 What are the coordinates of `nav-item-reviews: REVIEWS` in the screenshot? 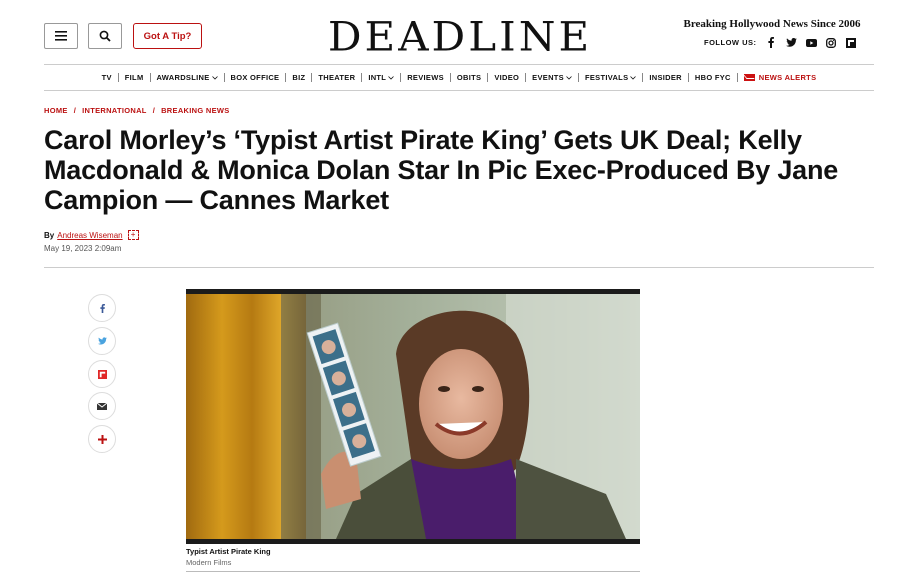 It's located at (425, 77).